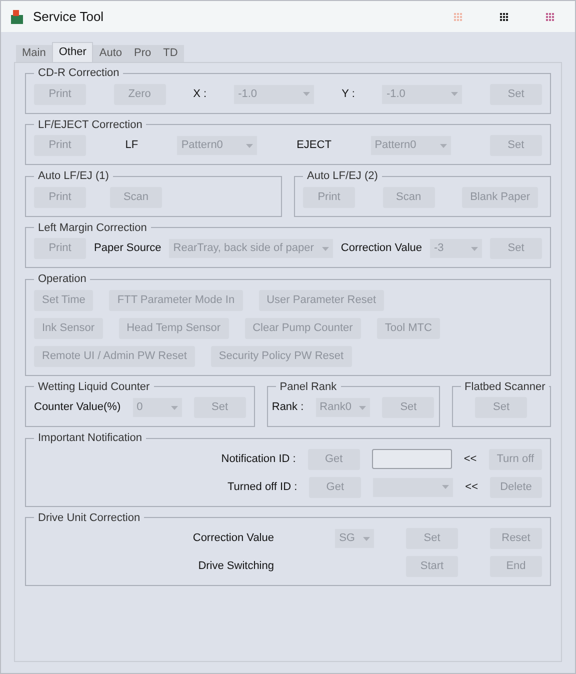 The image size is (576, 674). What do you see at coordinates (170, 53) in the screenshot?
I see `tab: TD` at bounding box center [170, 53].